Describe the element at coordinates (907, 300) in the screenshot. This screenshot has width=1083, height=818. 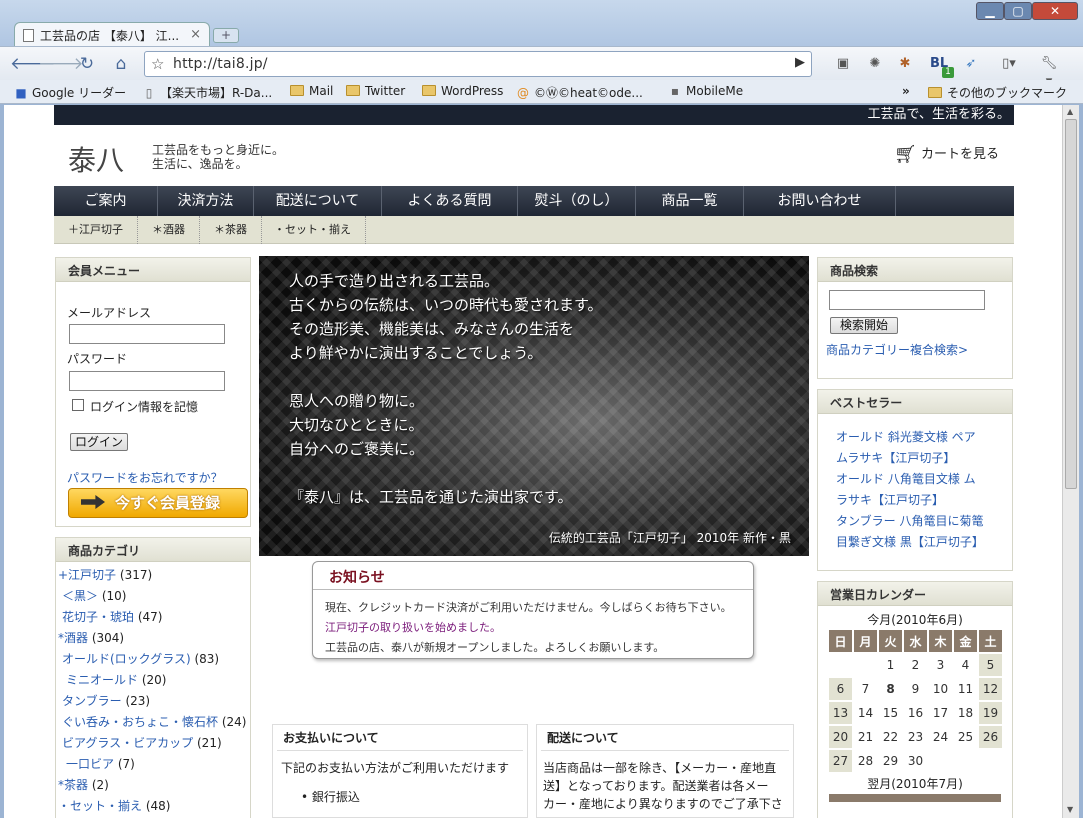
I see `search-input` at that location.